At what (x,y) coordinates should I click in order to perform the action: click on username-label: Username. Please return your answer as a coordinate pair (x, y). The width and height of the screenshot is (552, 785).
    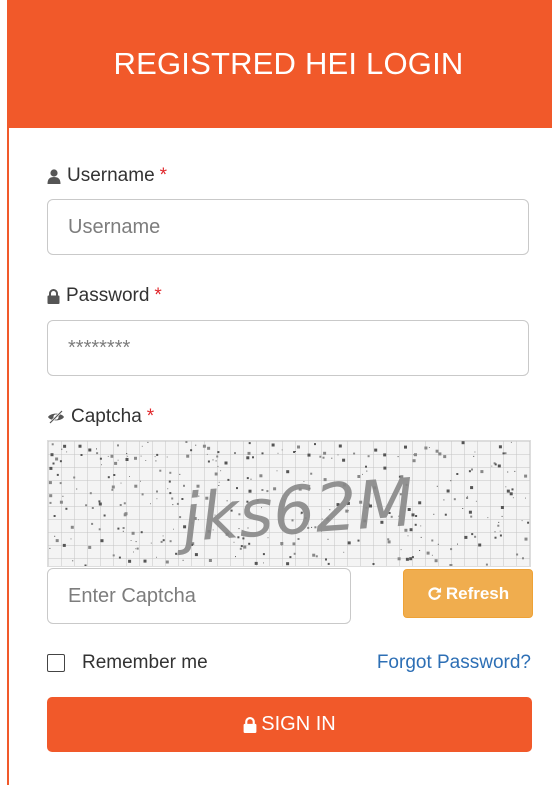
    Looking at the image, I should click on (111, 175).